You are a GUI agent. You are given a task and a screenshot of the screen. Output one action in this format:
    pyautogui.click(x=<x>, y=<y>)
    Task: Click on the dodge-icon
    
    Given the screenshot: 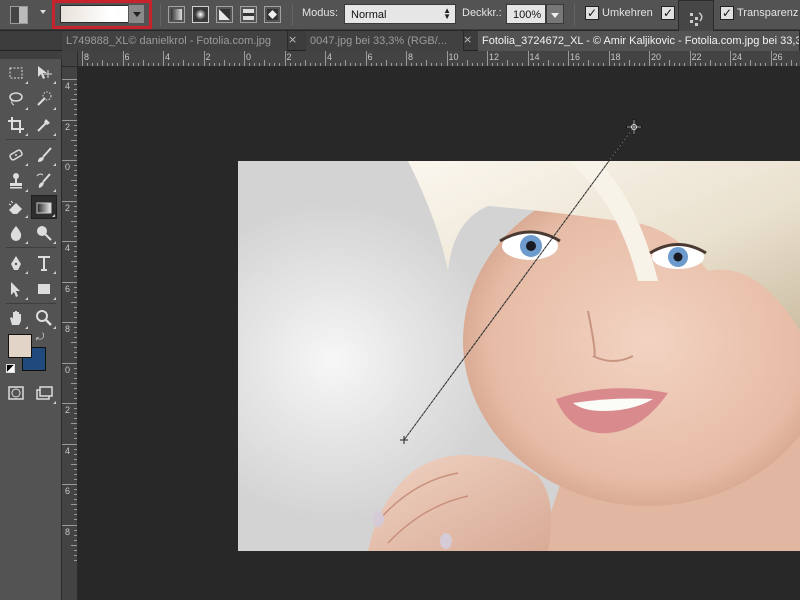 What is the action you would take?
    pyautogui.click(x=44, y=233)
    